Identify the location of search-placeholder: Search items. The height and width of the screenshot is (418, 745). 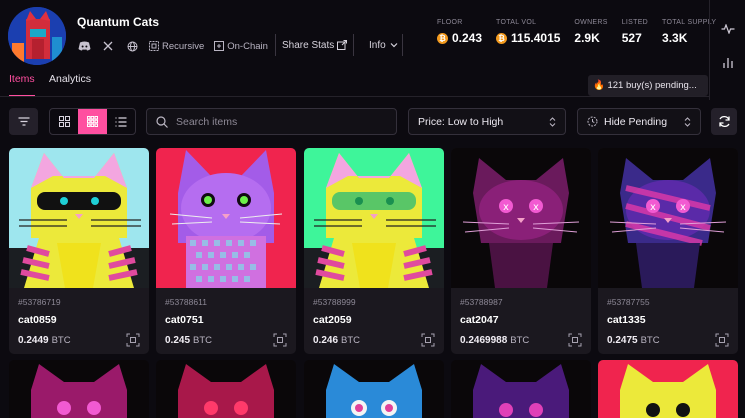
(207, 121).